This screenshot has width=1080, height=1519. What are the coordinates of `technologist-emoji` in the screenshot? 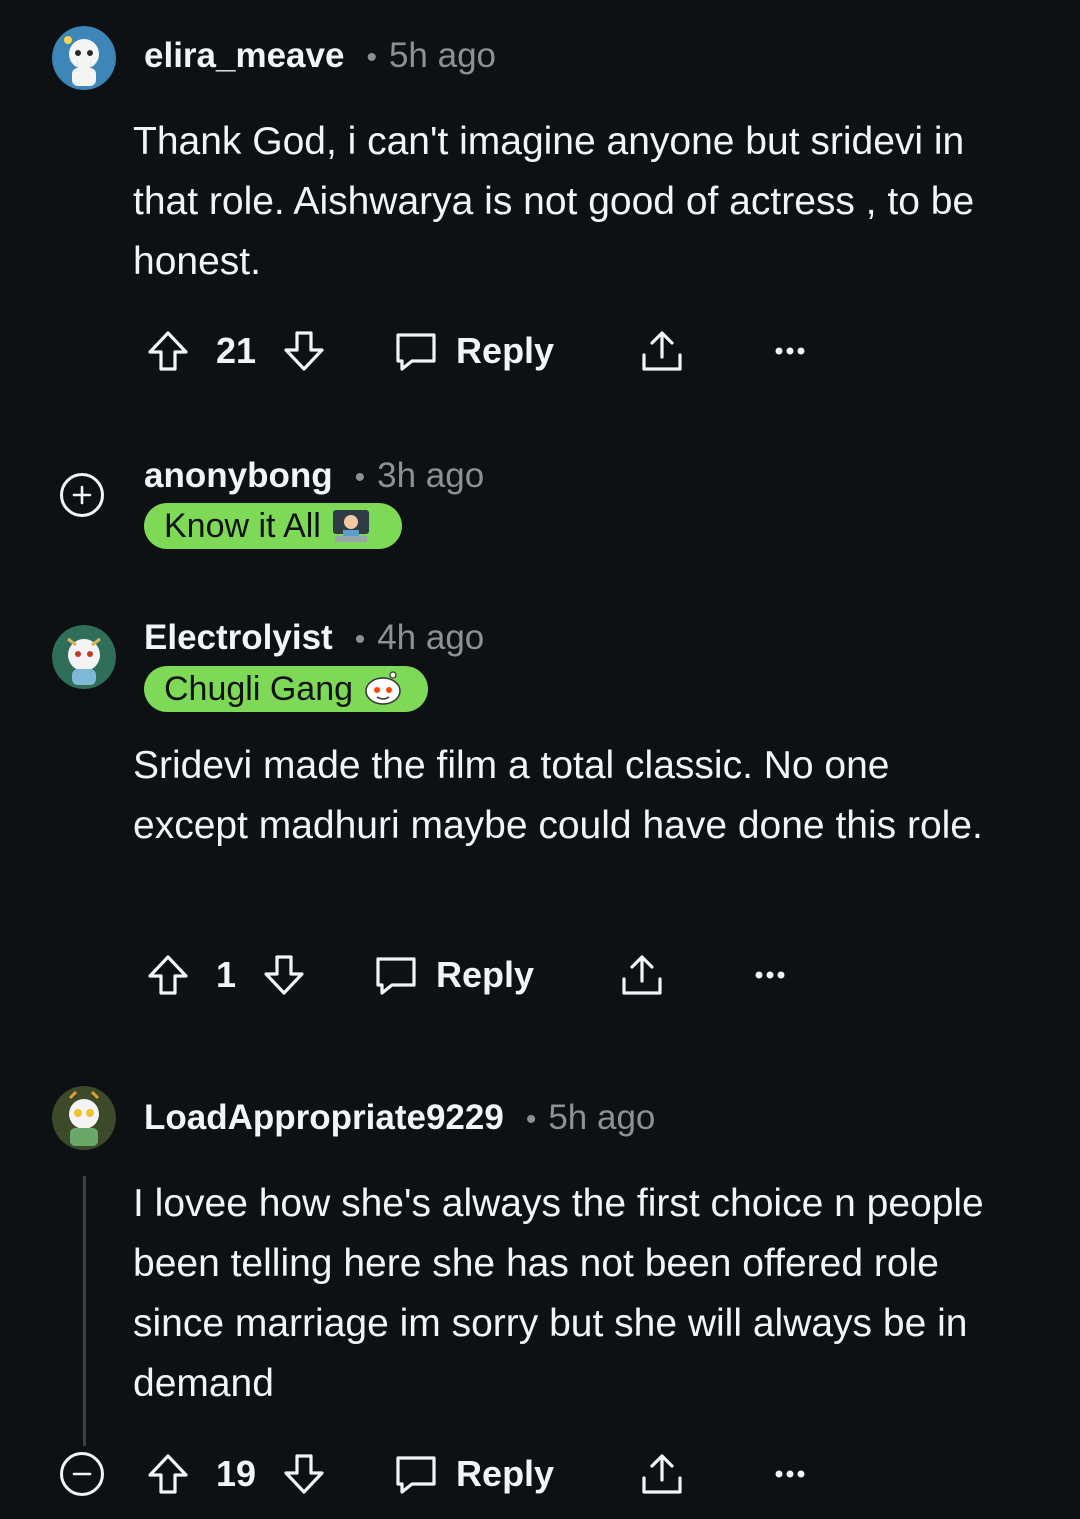 It's located at (351, 526).